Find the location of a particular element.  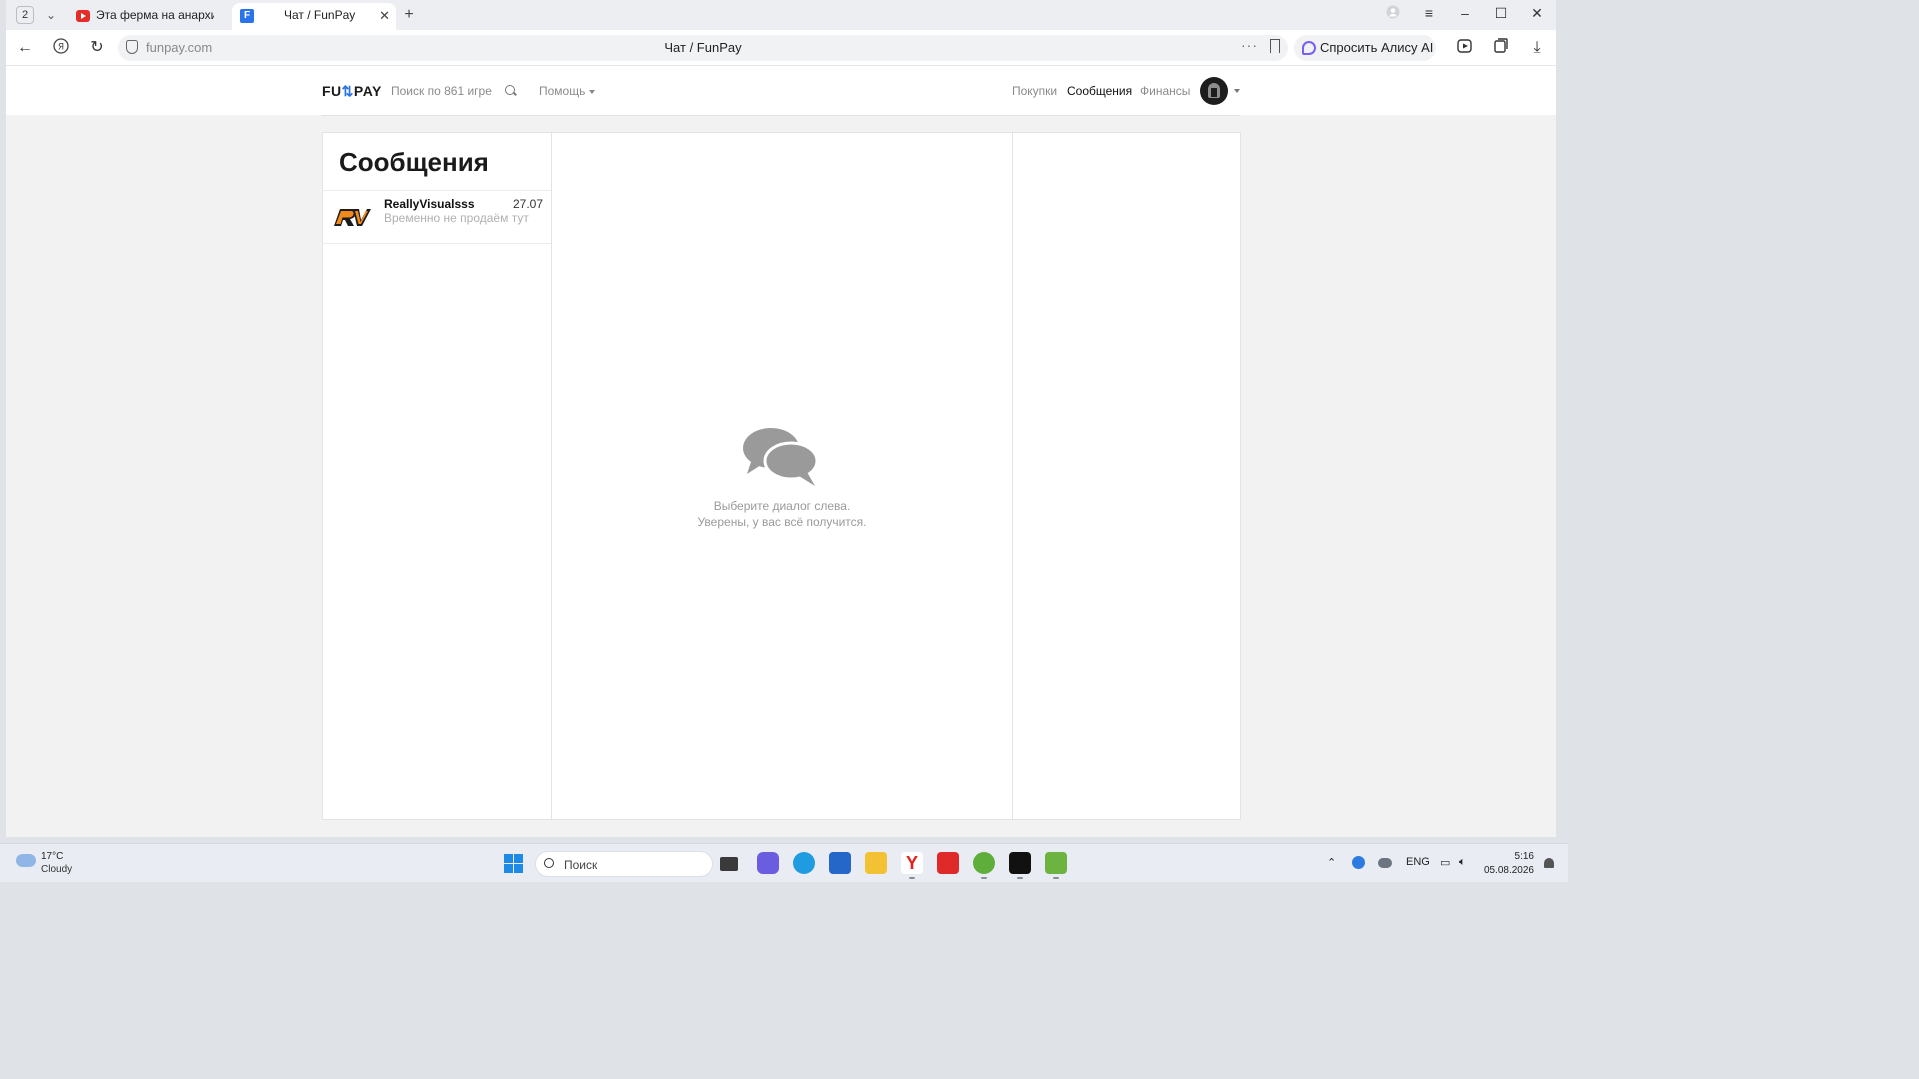

minimize-icon: – is located at coordinates (1465, 13).